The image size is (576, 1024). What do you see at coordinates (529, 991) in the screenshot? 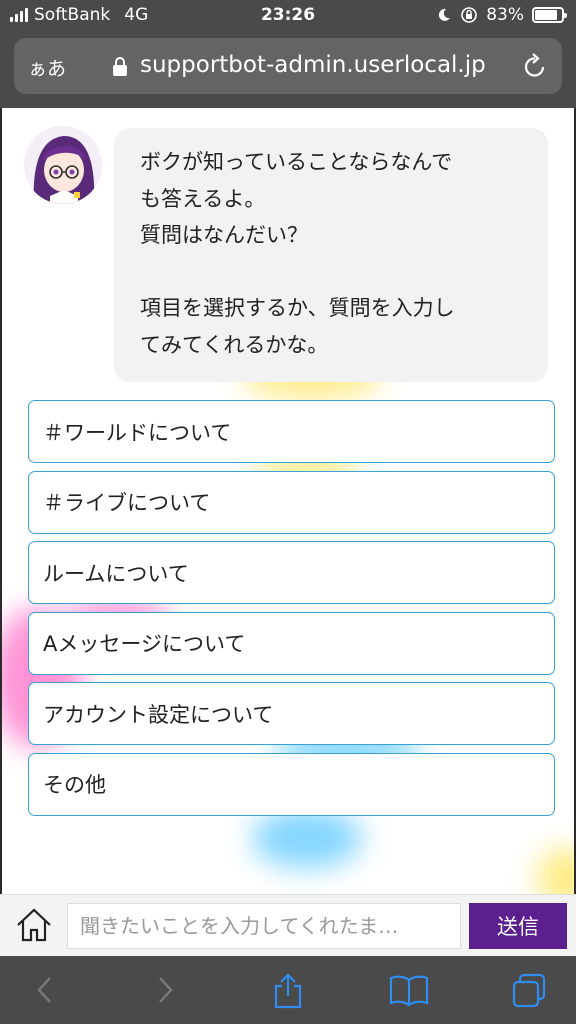
I see `tabs-icon` at bounding box center [529, 991].